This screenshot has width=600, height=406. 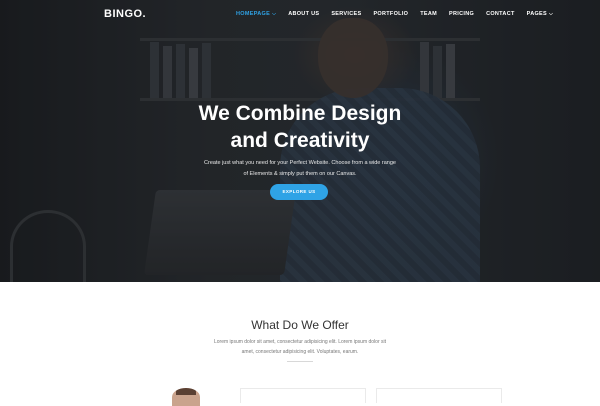 What do you see at coordinates (300, 113) in the screenshot?
I see `hero-title-line: We Combine Design` at bounding box center [300, 113].